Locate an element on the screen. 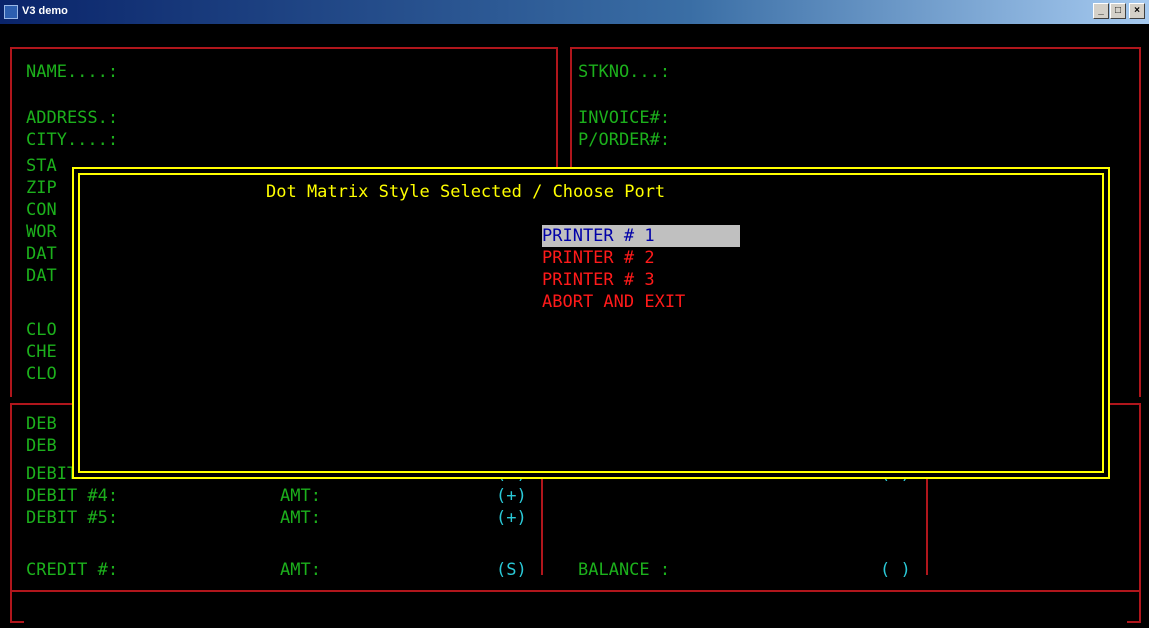  frame-left is located at coordinates (11, 222).